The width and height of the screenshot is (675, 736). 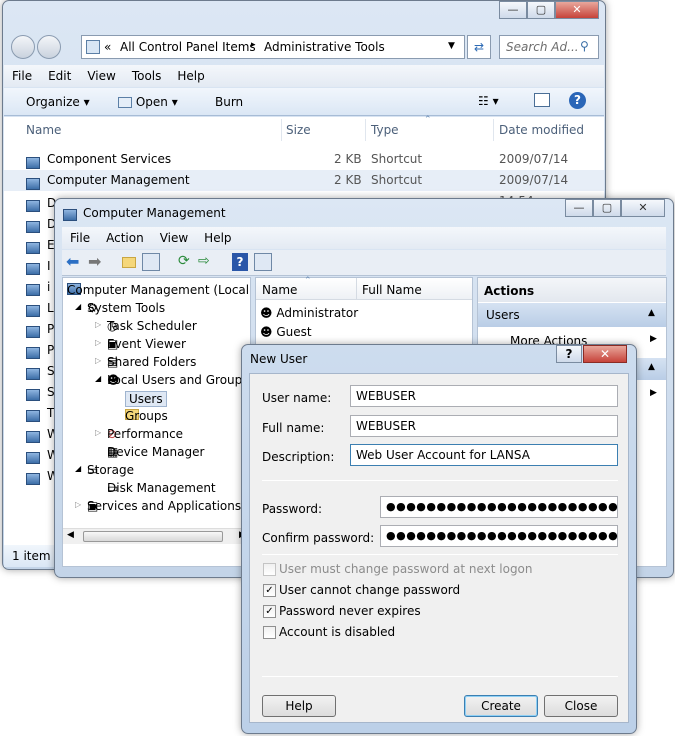 I want to click on scroll-left-icon: ◀, so click(x=70, y=535).